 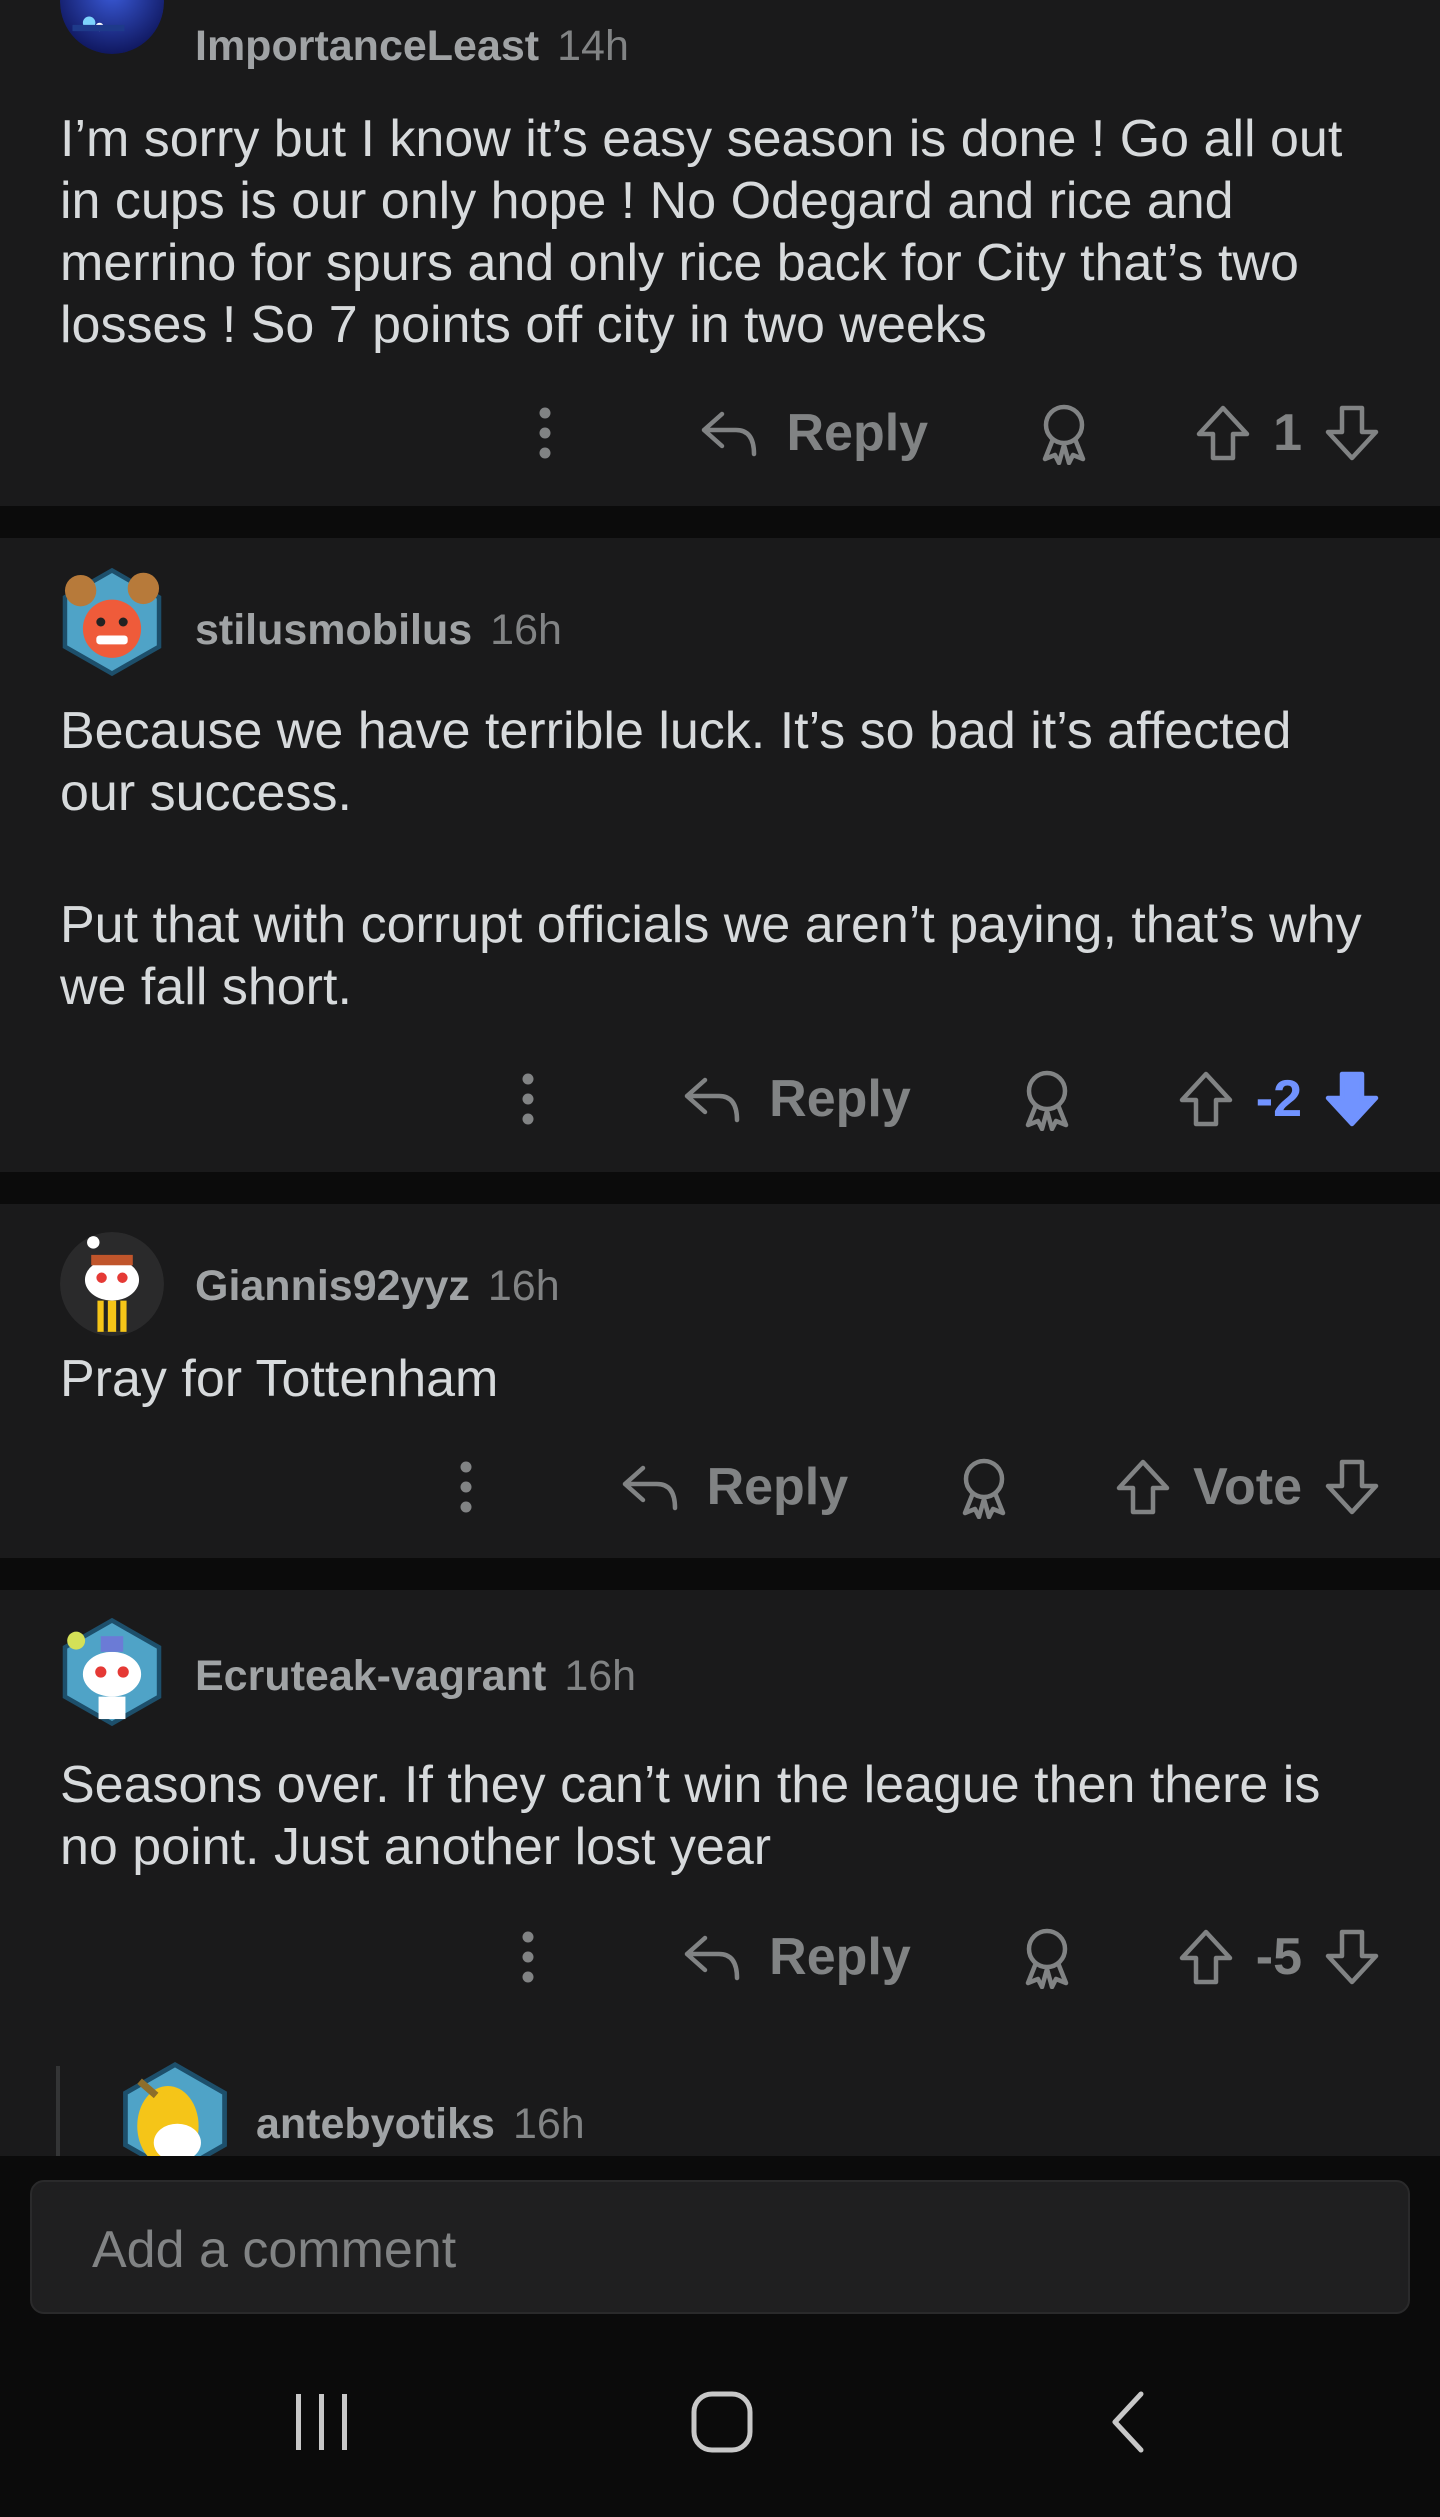 I want to click on vote-label: Vote, so click(x=1247, y=1487).